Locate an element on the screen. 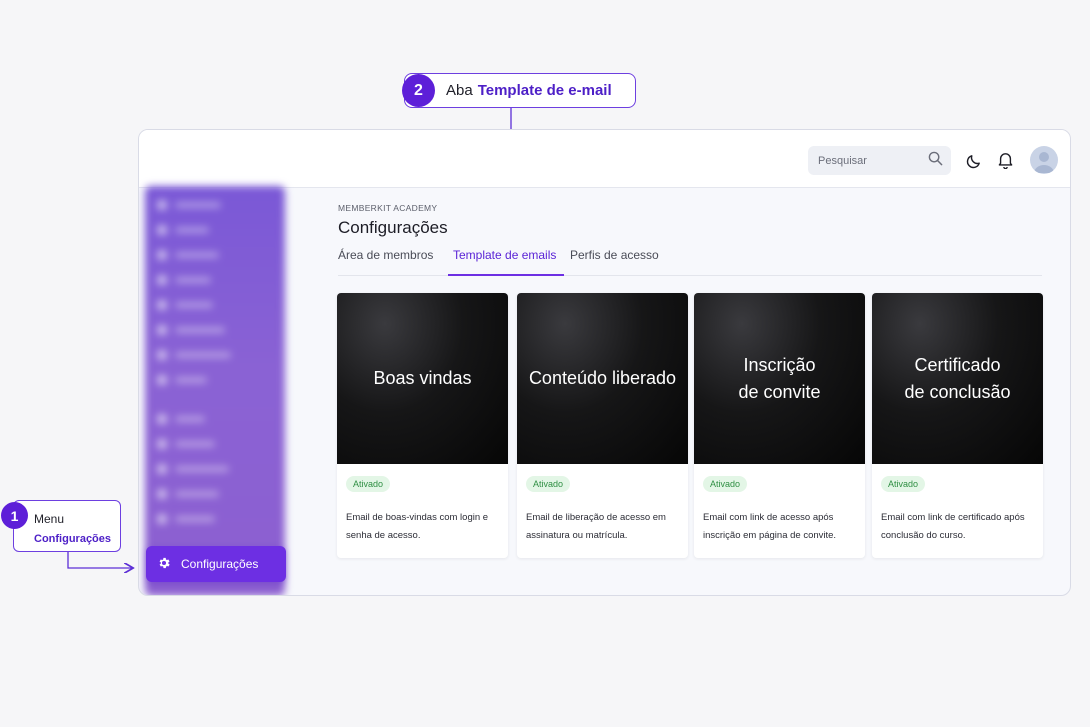 The image size is (1090, 727). sidebar-item-configuracoes: Configurações is located at coordinates (216, 564).